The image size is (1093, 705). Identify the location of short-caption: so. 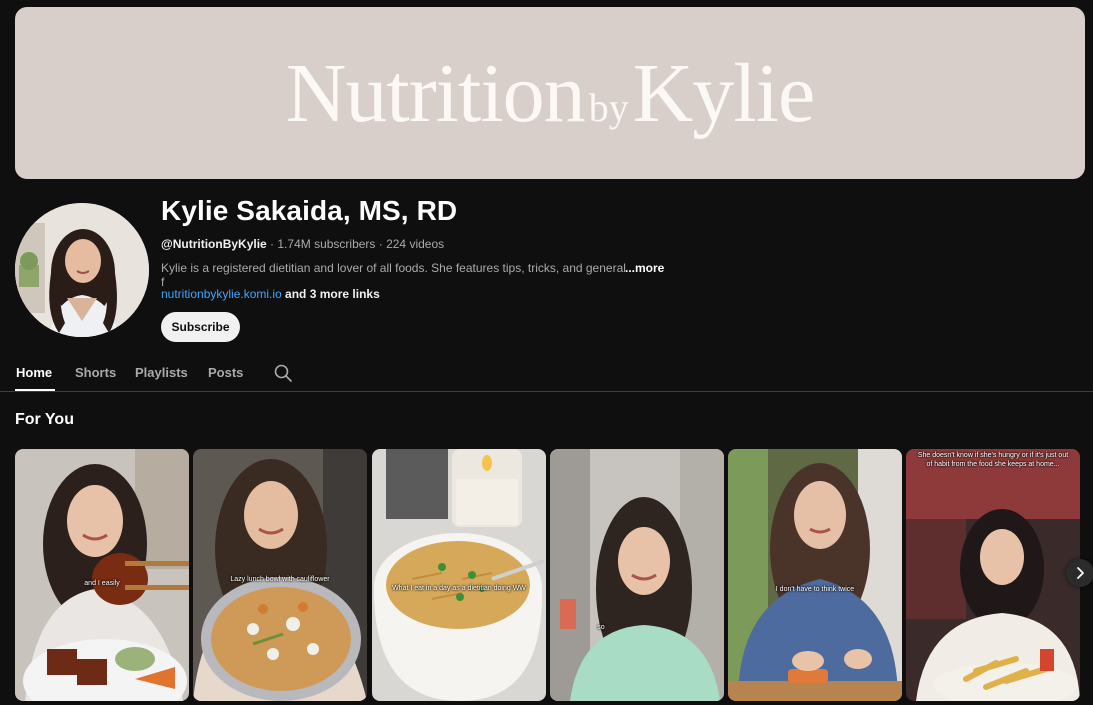
(601, 627).